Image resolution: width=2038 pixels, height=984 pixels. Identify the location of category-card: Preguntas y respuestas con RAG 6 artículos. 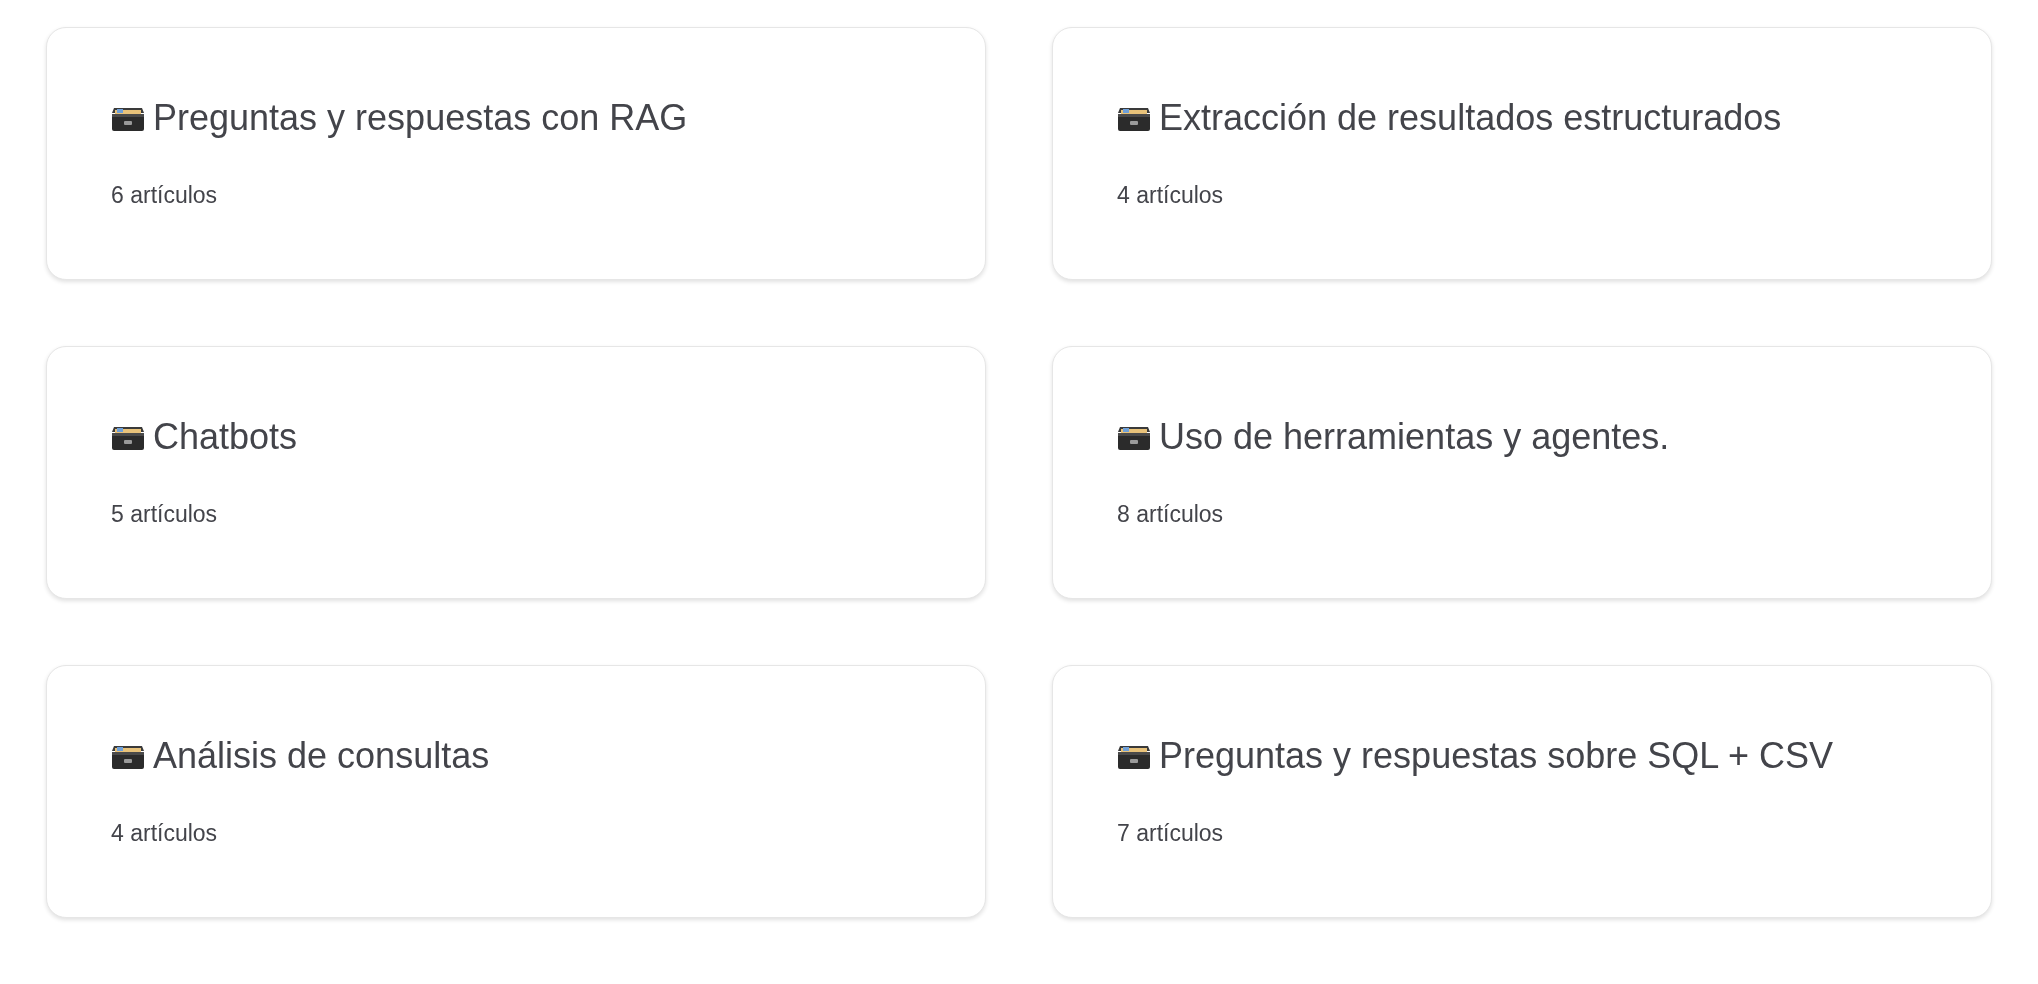
(516, 153).